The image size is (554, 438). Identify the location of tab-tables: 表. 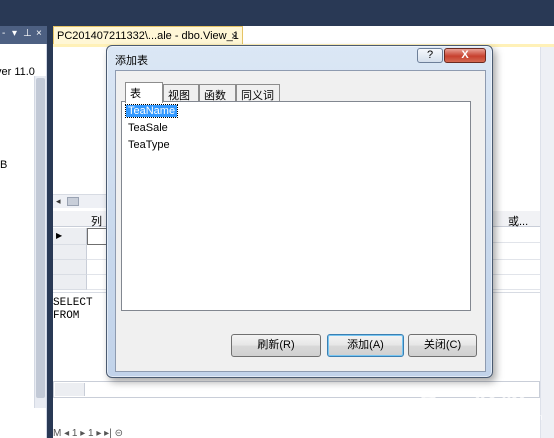
(144, 92).